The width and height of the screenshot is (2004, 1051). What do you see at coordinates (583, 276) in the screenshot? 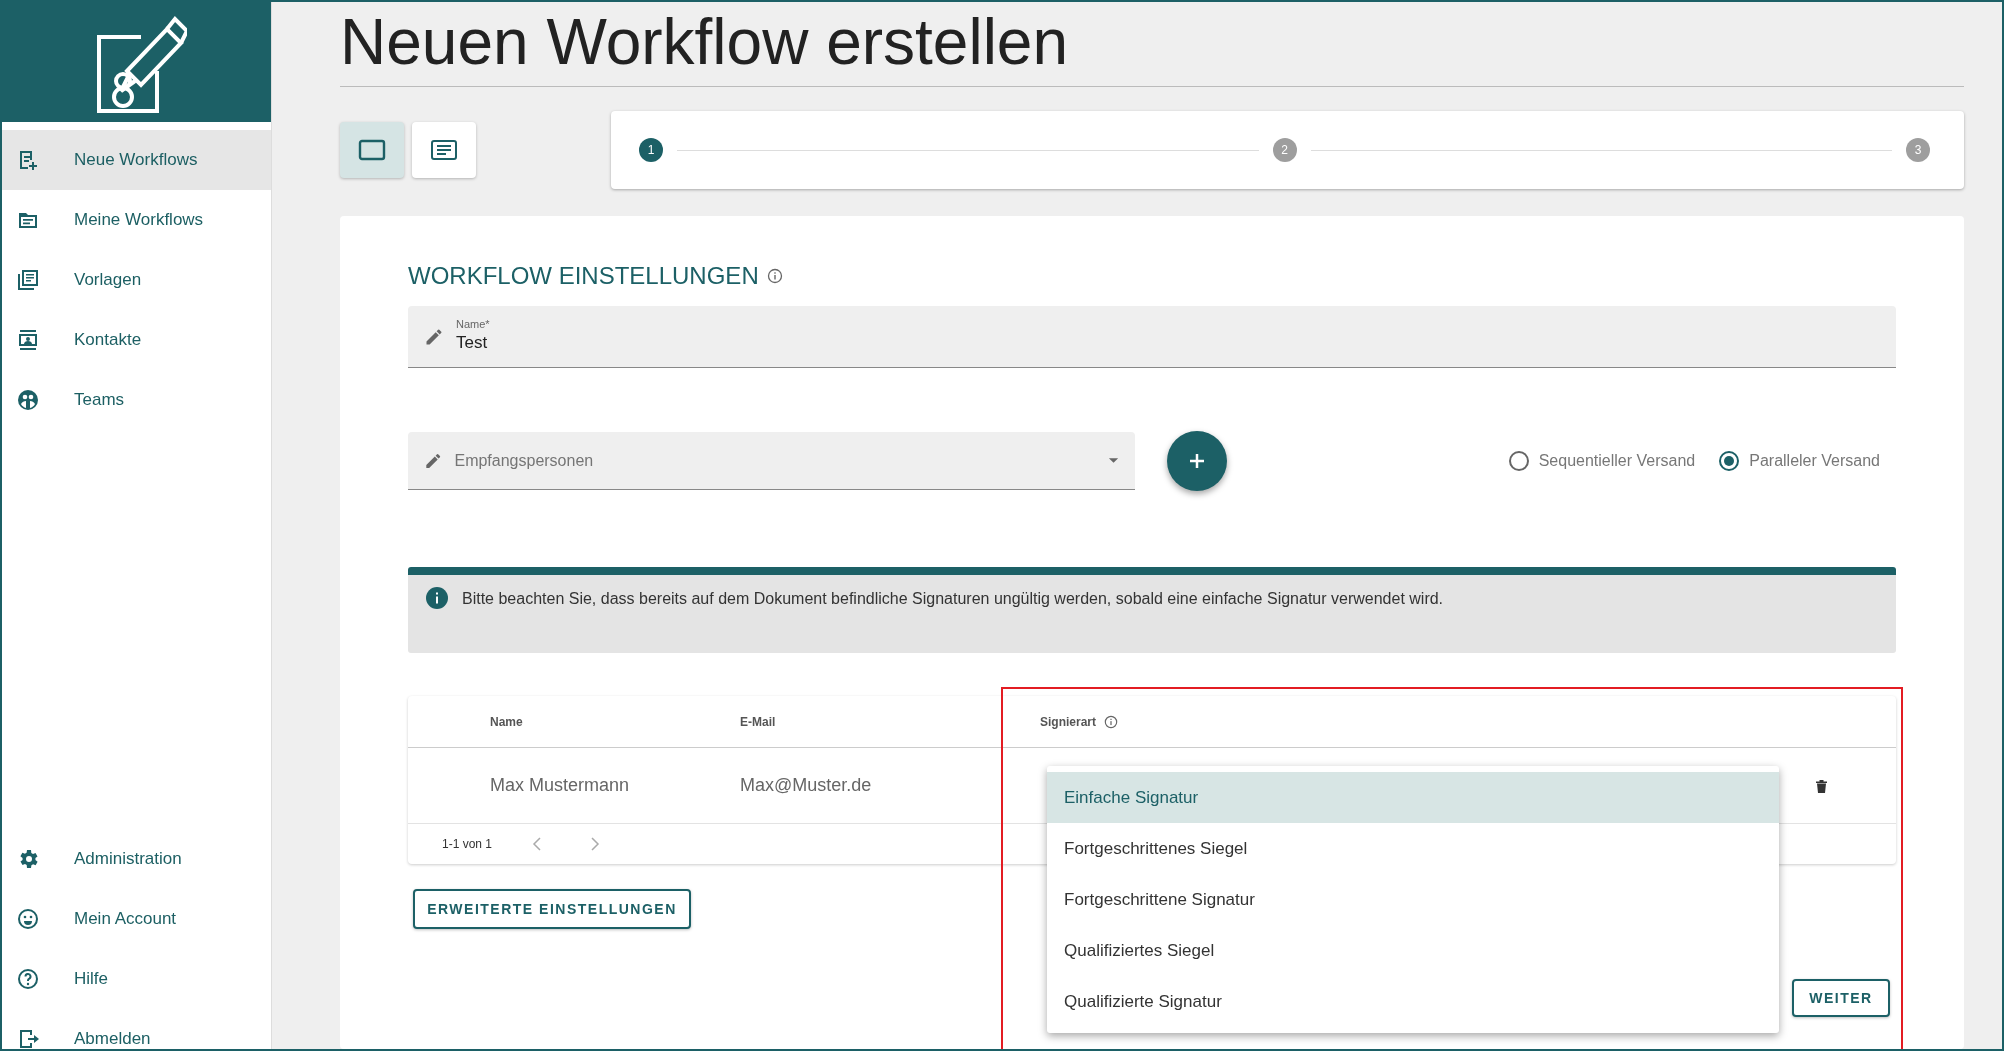
I see `section-title: WORKFLOW EINSTELLUNGEN` at bounding box center [583, 276].